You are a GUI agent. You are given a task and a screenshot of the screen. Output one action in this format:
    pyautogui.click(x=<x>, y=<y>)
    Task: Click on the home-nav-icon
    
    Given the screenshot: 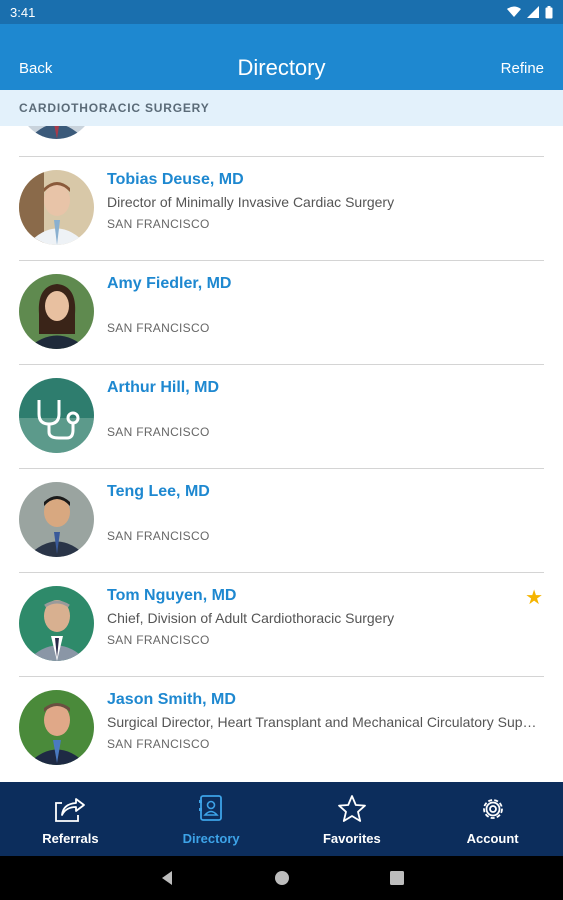 What is the action you would take?
    pyautogui.click(x=282, y=878)
    